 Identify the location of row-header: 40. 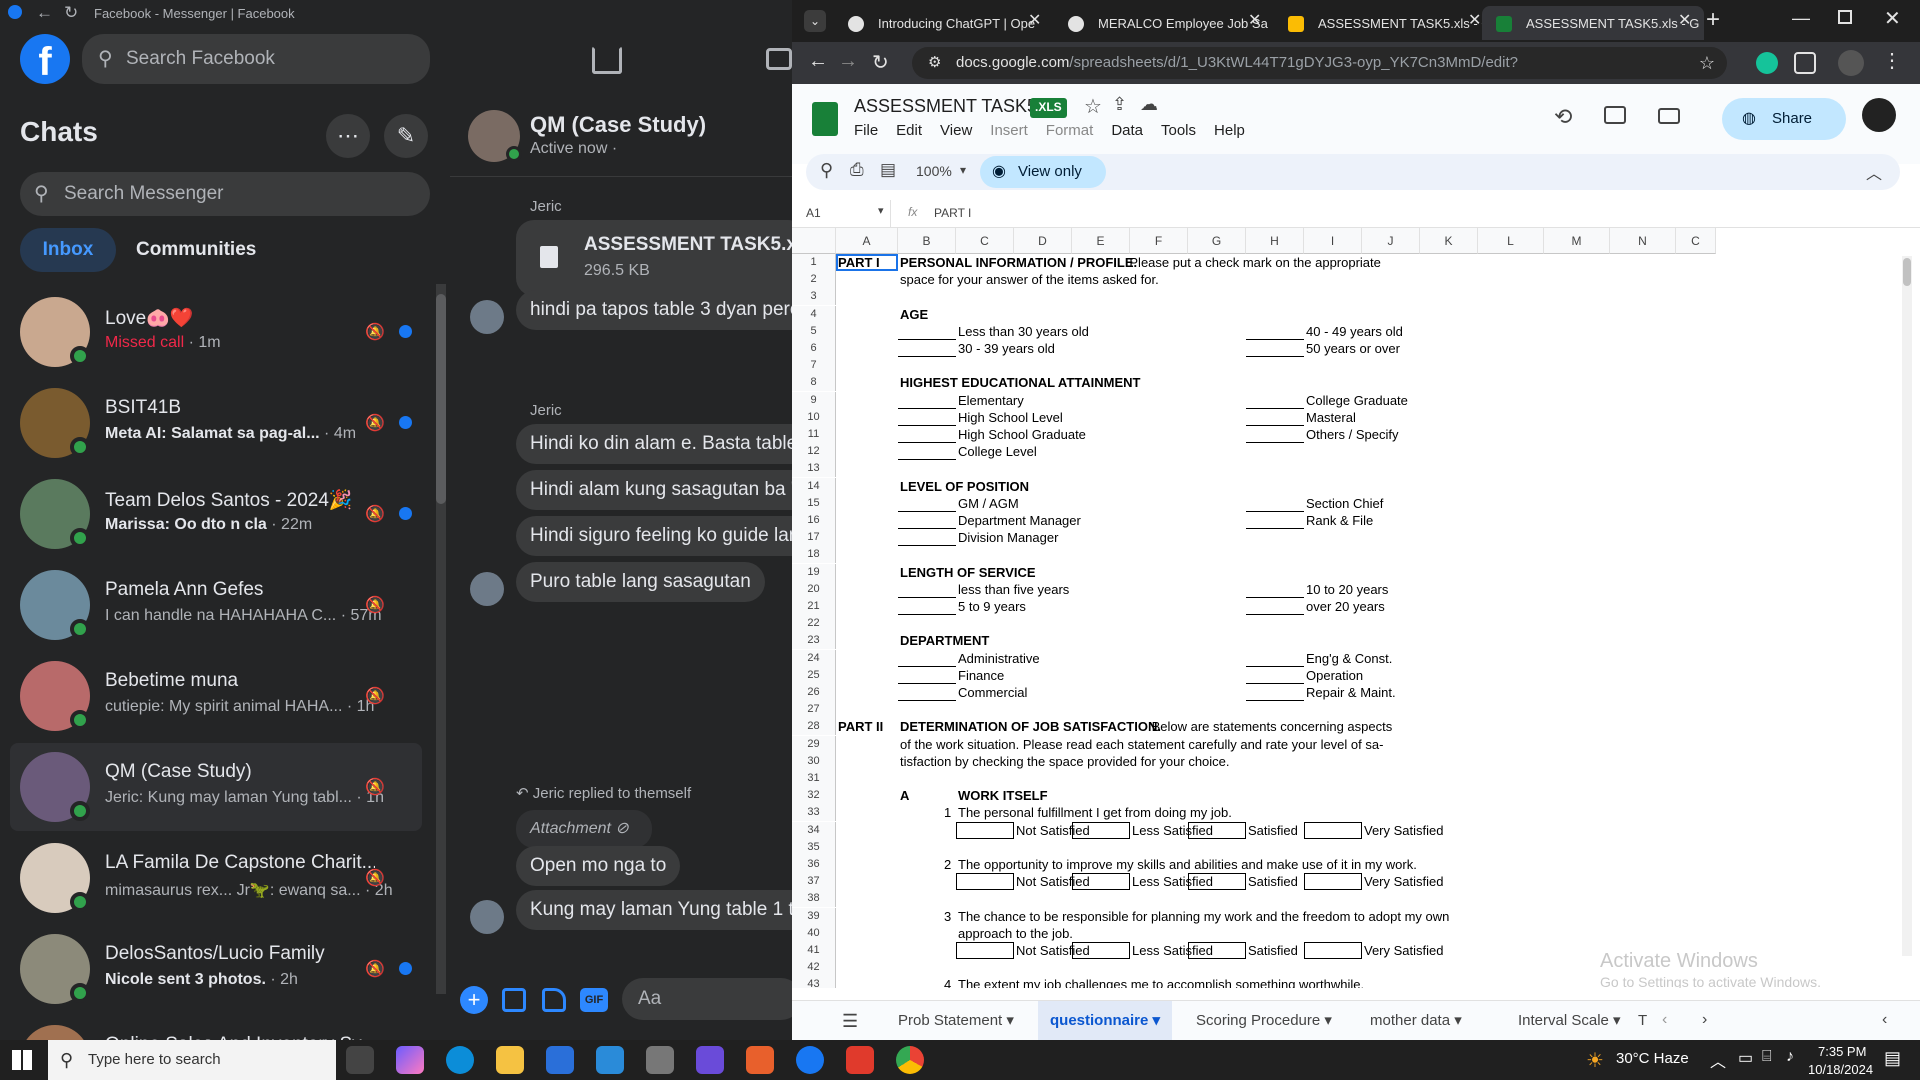
(814, 933).